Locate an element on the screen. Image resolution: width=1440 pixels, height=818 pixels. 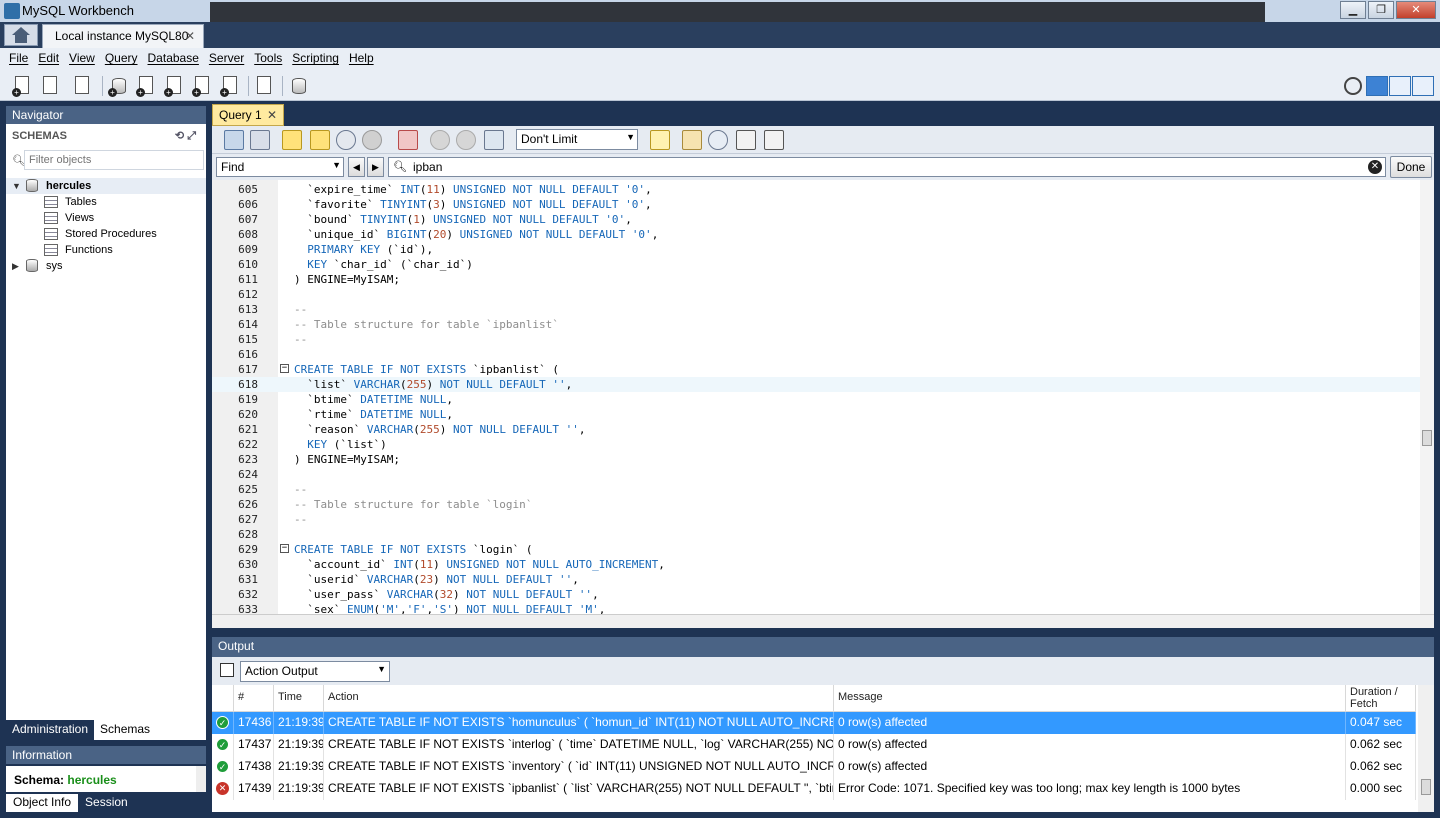
fold-toggle-icon: − is located at coordinates (284, 368).